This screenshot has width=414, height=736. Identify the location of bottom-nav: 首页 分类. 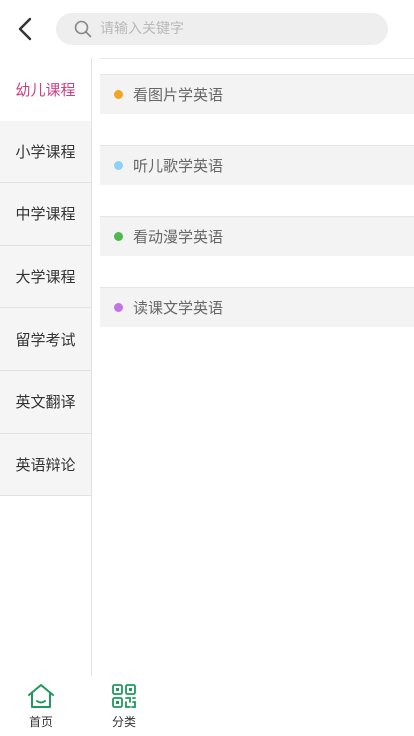
(207, 706).